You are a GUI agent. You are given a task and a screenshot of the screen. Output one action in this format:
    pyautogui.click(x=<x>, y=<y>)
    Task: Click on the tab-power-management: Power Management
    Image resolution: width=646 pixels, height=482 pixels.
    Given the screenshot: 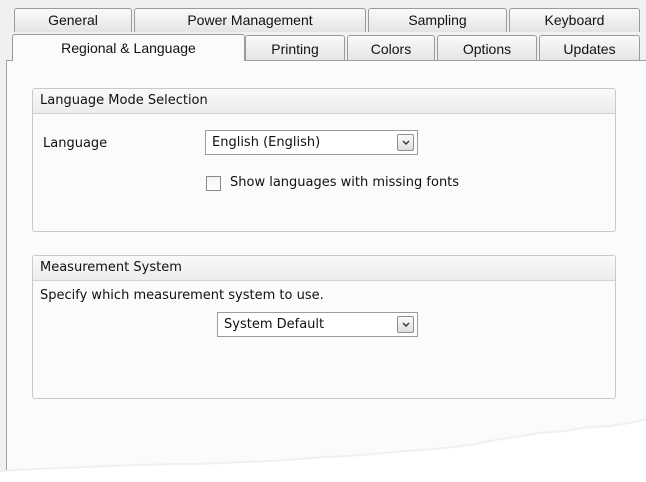 What is the action you would take?
    pyautogui.click(x=250, y=20)
    